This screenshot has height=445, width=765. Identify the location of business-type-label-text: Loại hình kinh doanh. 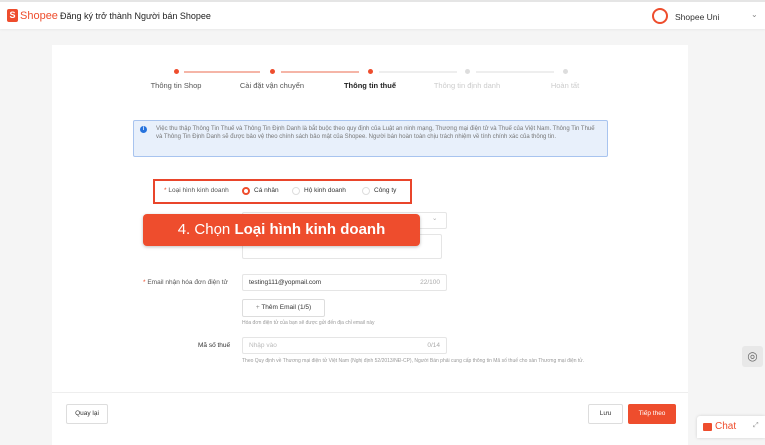
(198, 190).